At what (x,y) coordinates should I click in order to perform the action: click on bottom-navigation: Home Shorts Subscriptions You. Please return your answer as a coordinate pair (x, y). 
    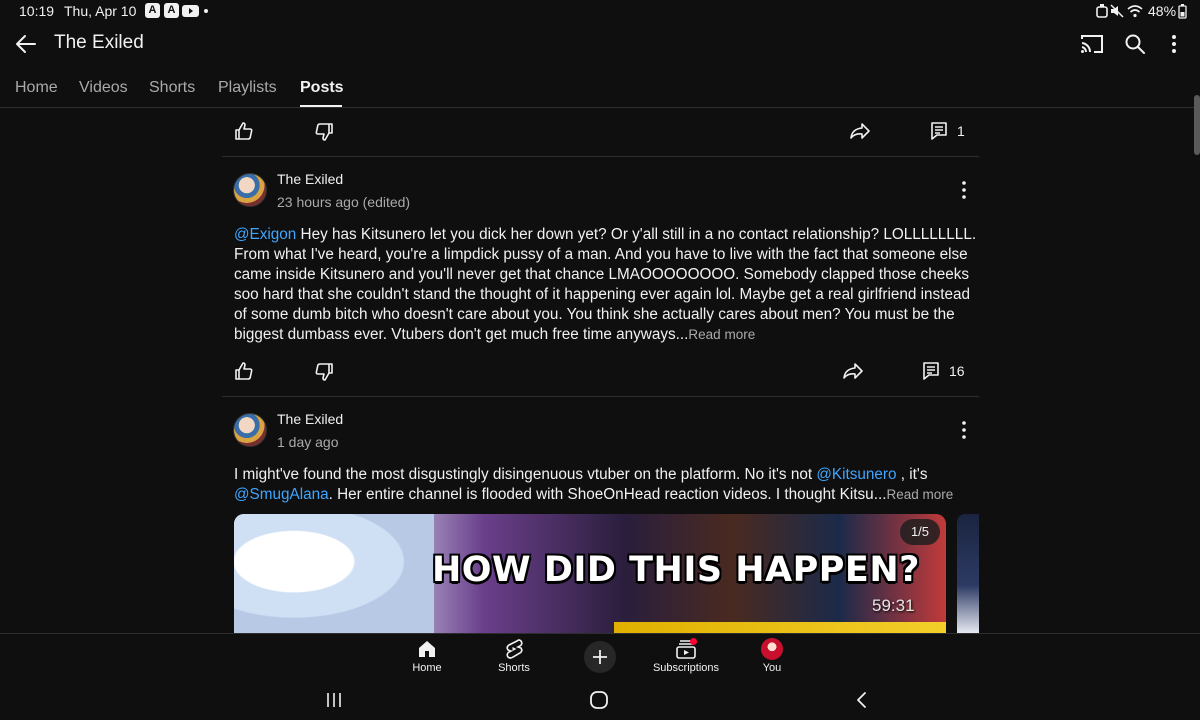
    Looking at the image, I should click on (600, 657).